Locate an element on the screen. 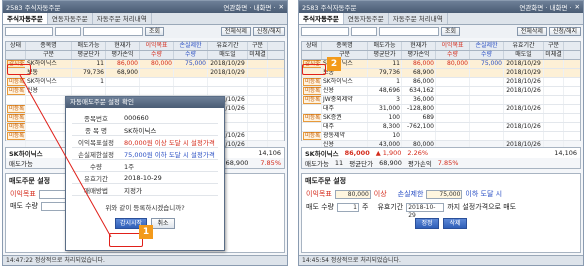 The height and width of the screenshot is (266, 587). highlight-state is located at coordinates (314, 69).